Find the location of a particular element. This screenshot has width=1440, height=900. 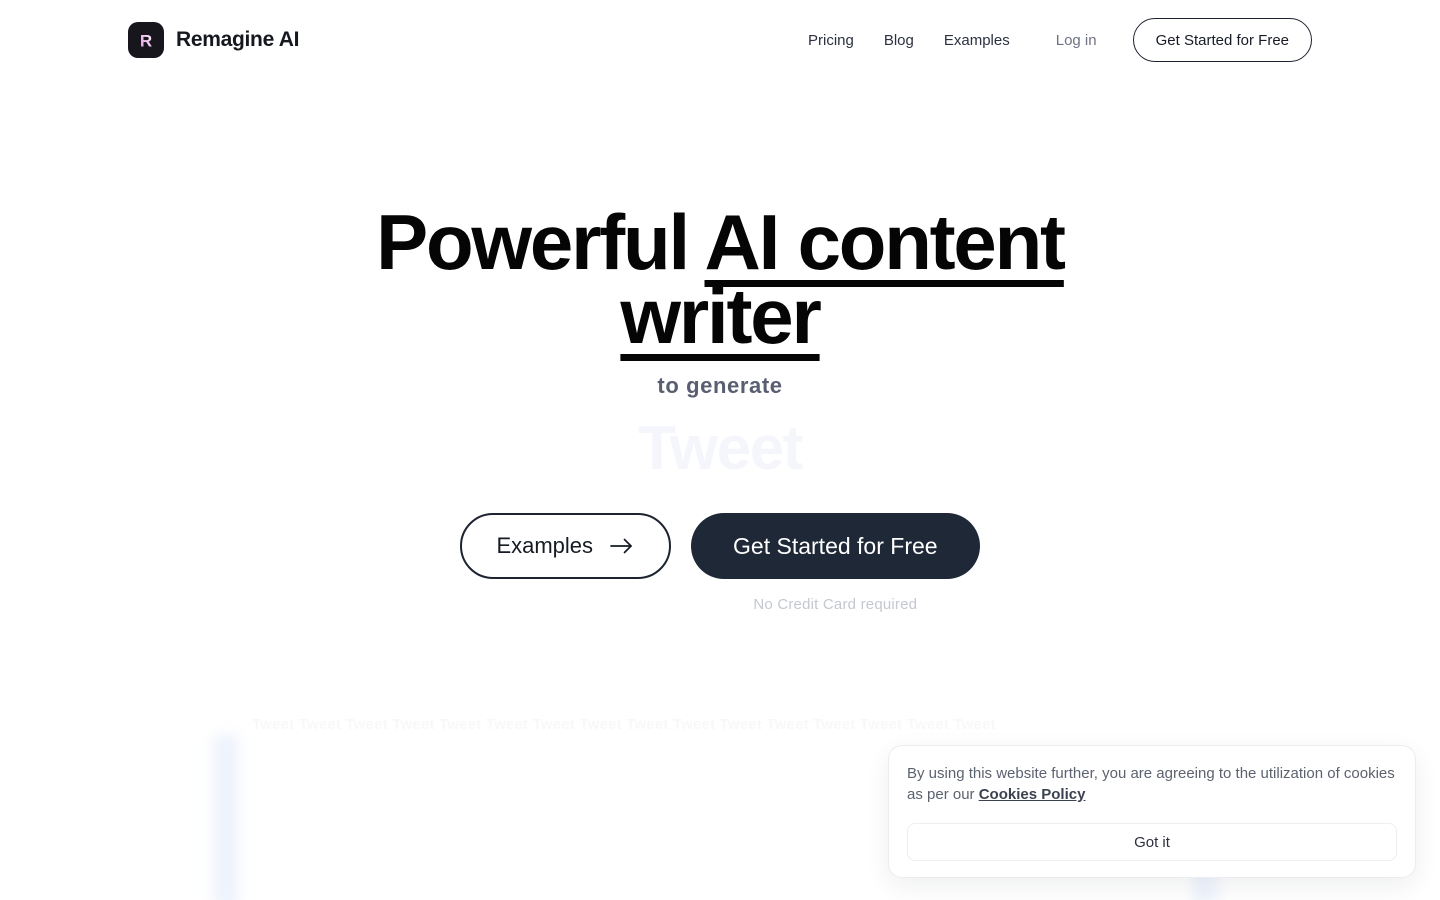

cookies-policy-link: Cookies Policy is located at coordinates (1032, 794).